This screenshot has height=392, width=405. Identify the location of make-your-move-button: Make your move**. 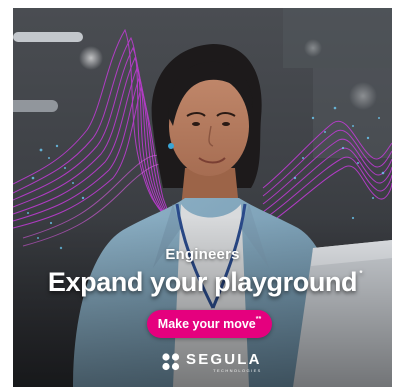
(209, 324).